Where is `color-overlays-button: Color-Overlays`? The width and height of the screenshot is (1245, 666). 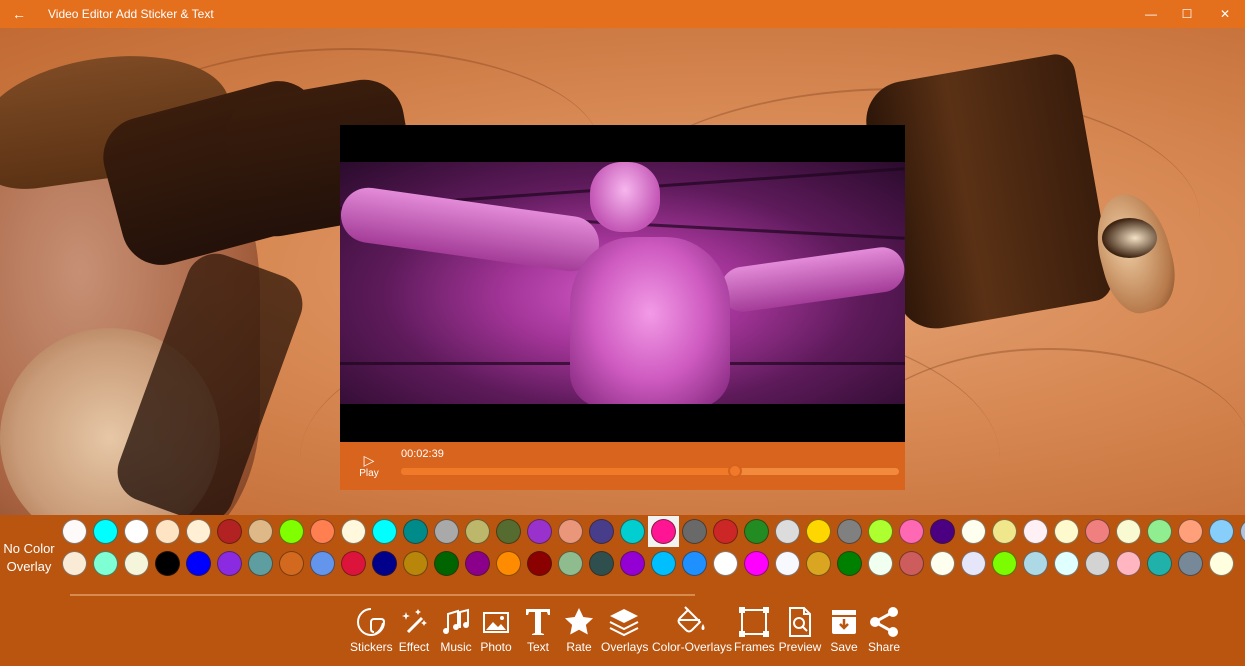
color-overlays-button: Color-Overlays is located at coordinates (692, 633).